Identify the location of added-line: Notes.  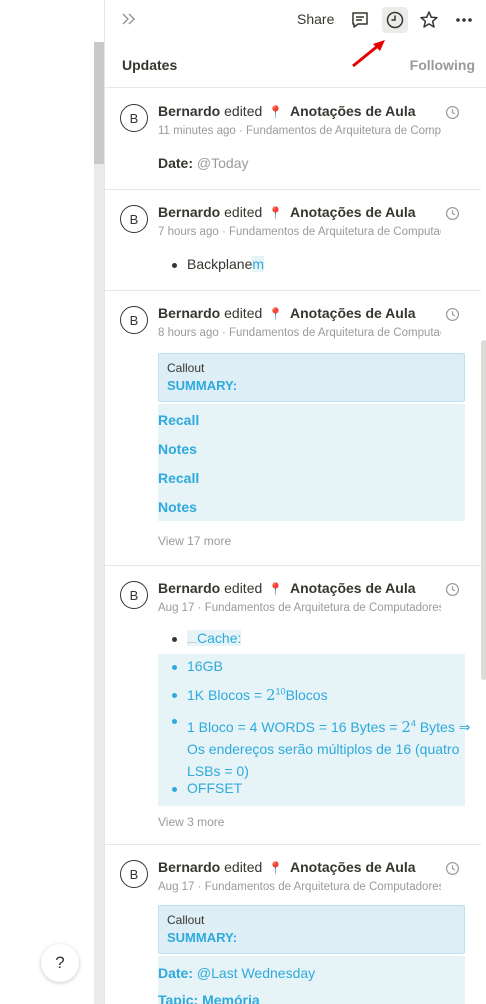
(177, 449).